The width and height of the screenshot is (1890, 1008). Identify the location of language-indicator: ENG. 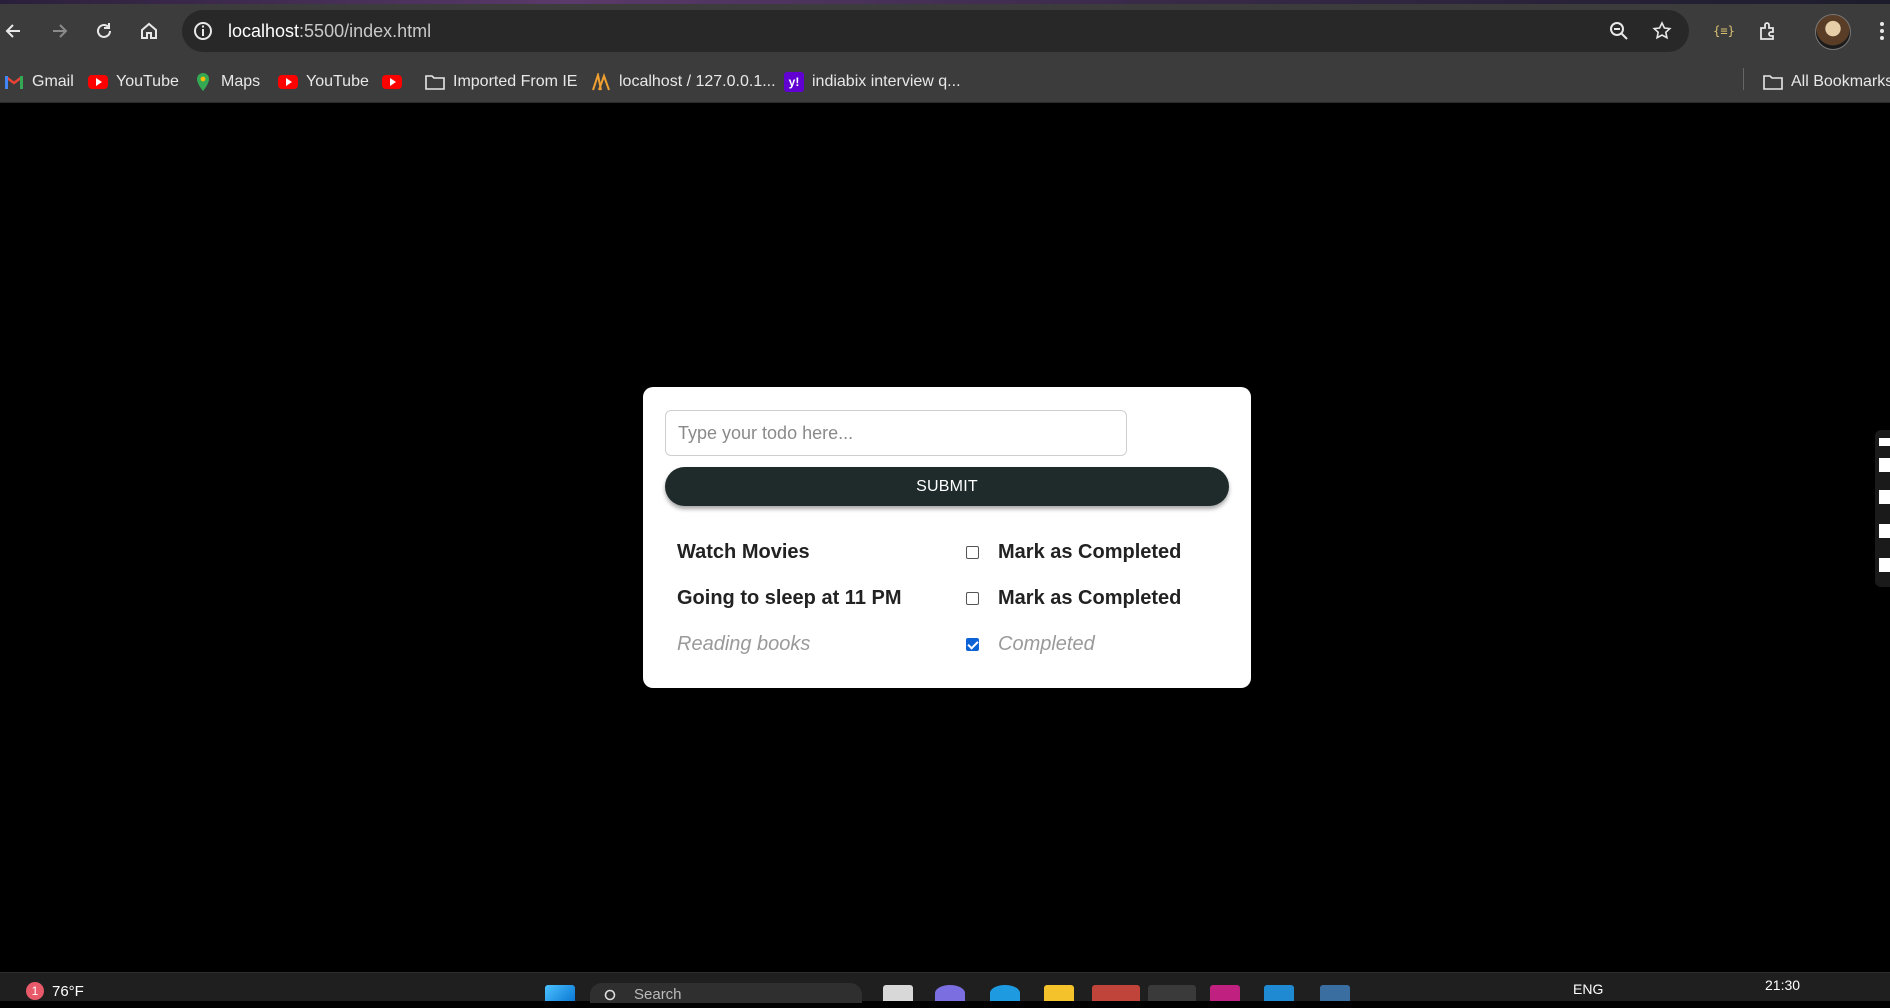
(1588, 989).